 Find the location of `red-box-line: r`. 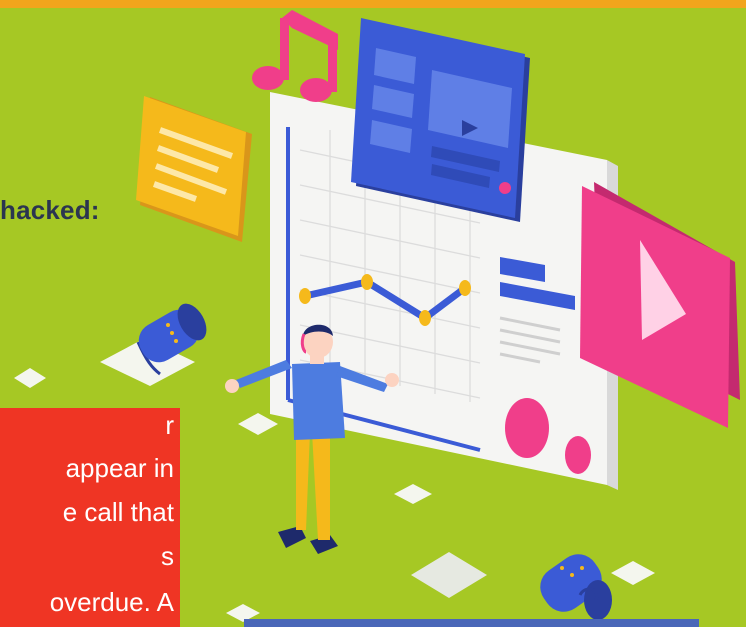

red-box-line: r is located at coordinates (169, 425).